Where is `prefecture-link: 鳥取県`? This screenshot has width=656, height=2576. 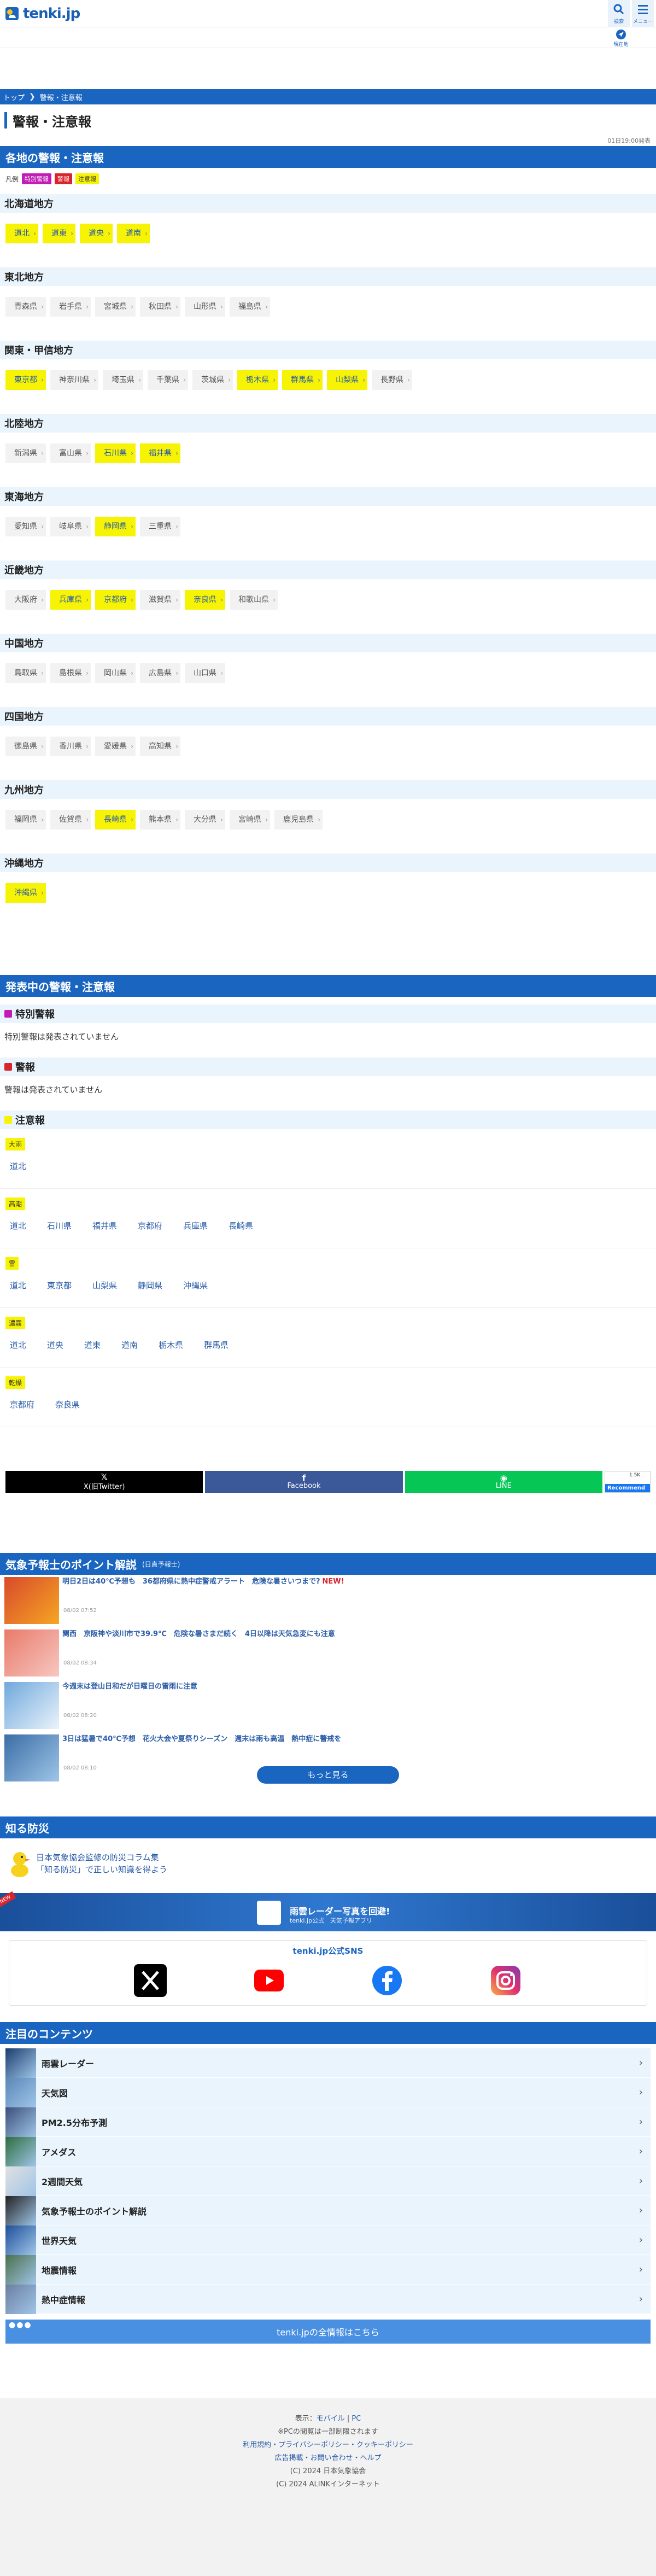
prefecture-link: 鳥取県 is located at coordinates (25, 673).